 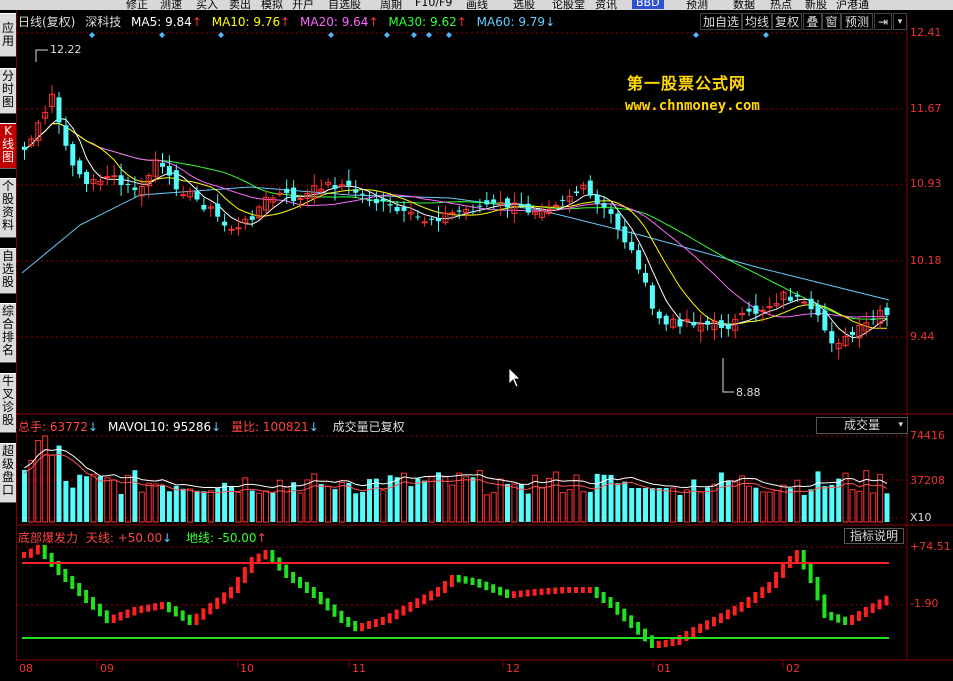 I want to click on toolbar-item-draw: 画线, so click(x=477, y=5).